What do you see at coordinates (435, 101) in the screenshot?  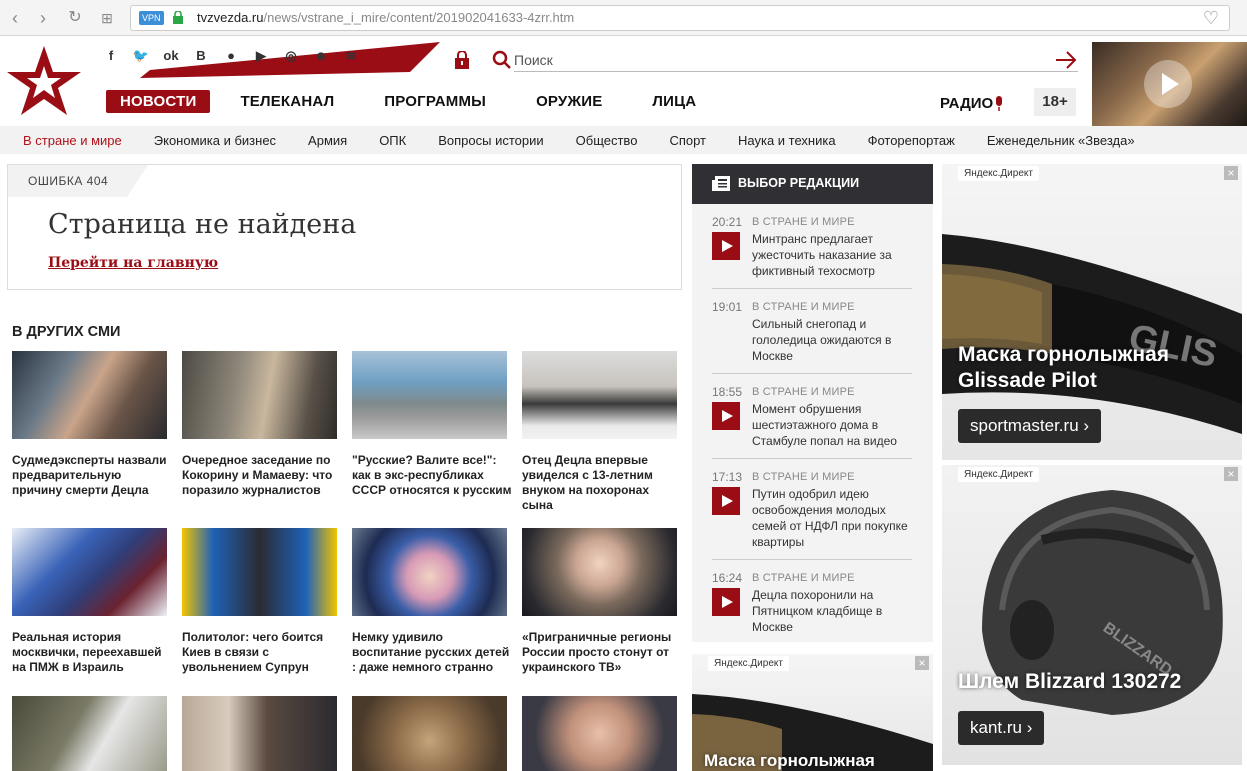 I see `nav-programs: ПРОГРАММЫ` at bounding box center [435, 101].